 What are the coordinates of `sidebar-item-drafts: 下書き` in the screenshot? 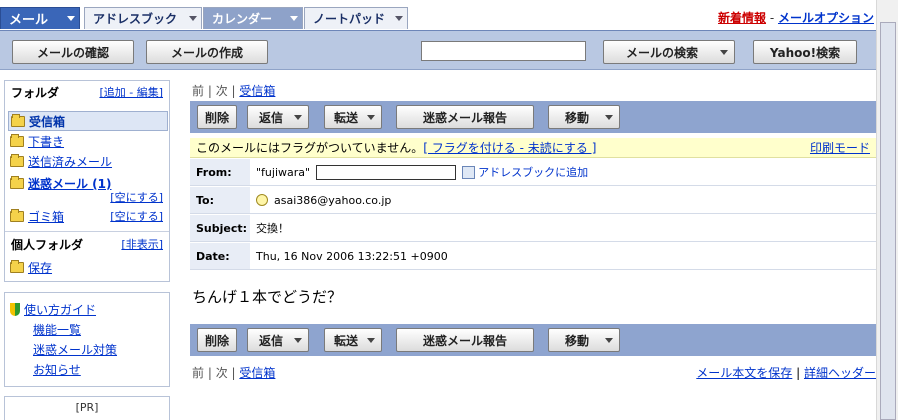 It's located at (37, 141).